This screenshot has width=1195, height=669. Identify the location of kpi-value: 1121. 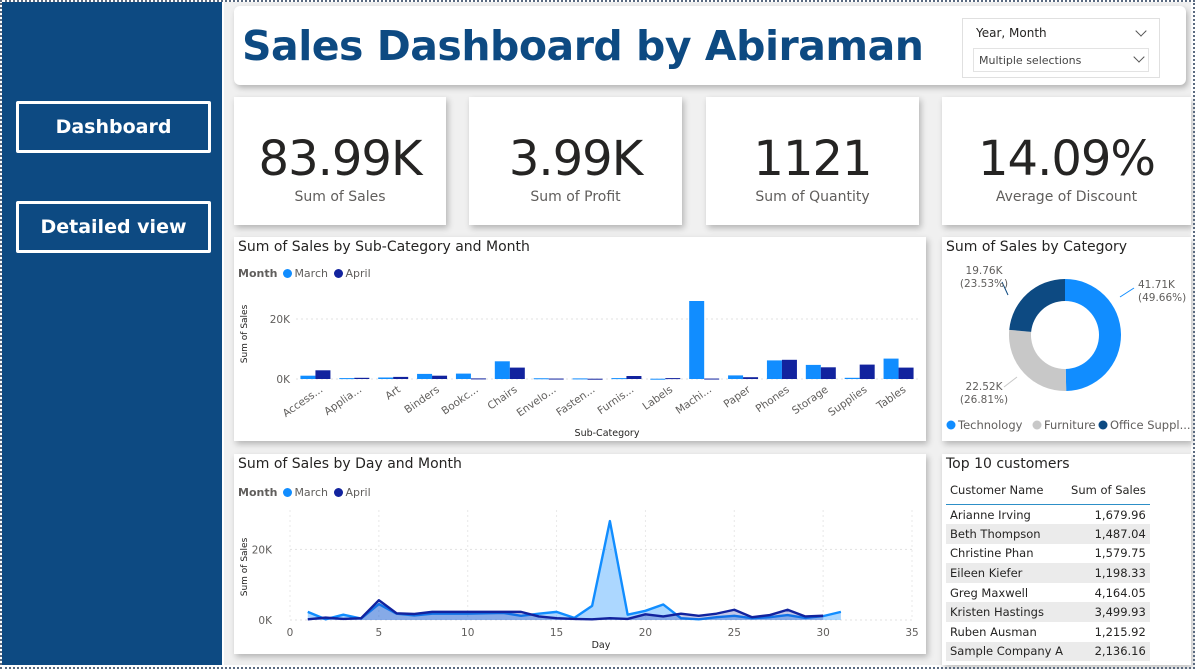
(812, 159).